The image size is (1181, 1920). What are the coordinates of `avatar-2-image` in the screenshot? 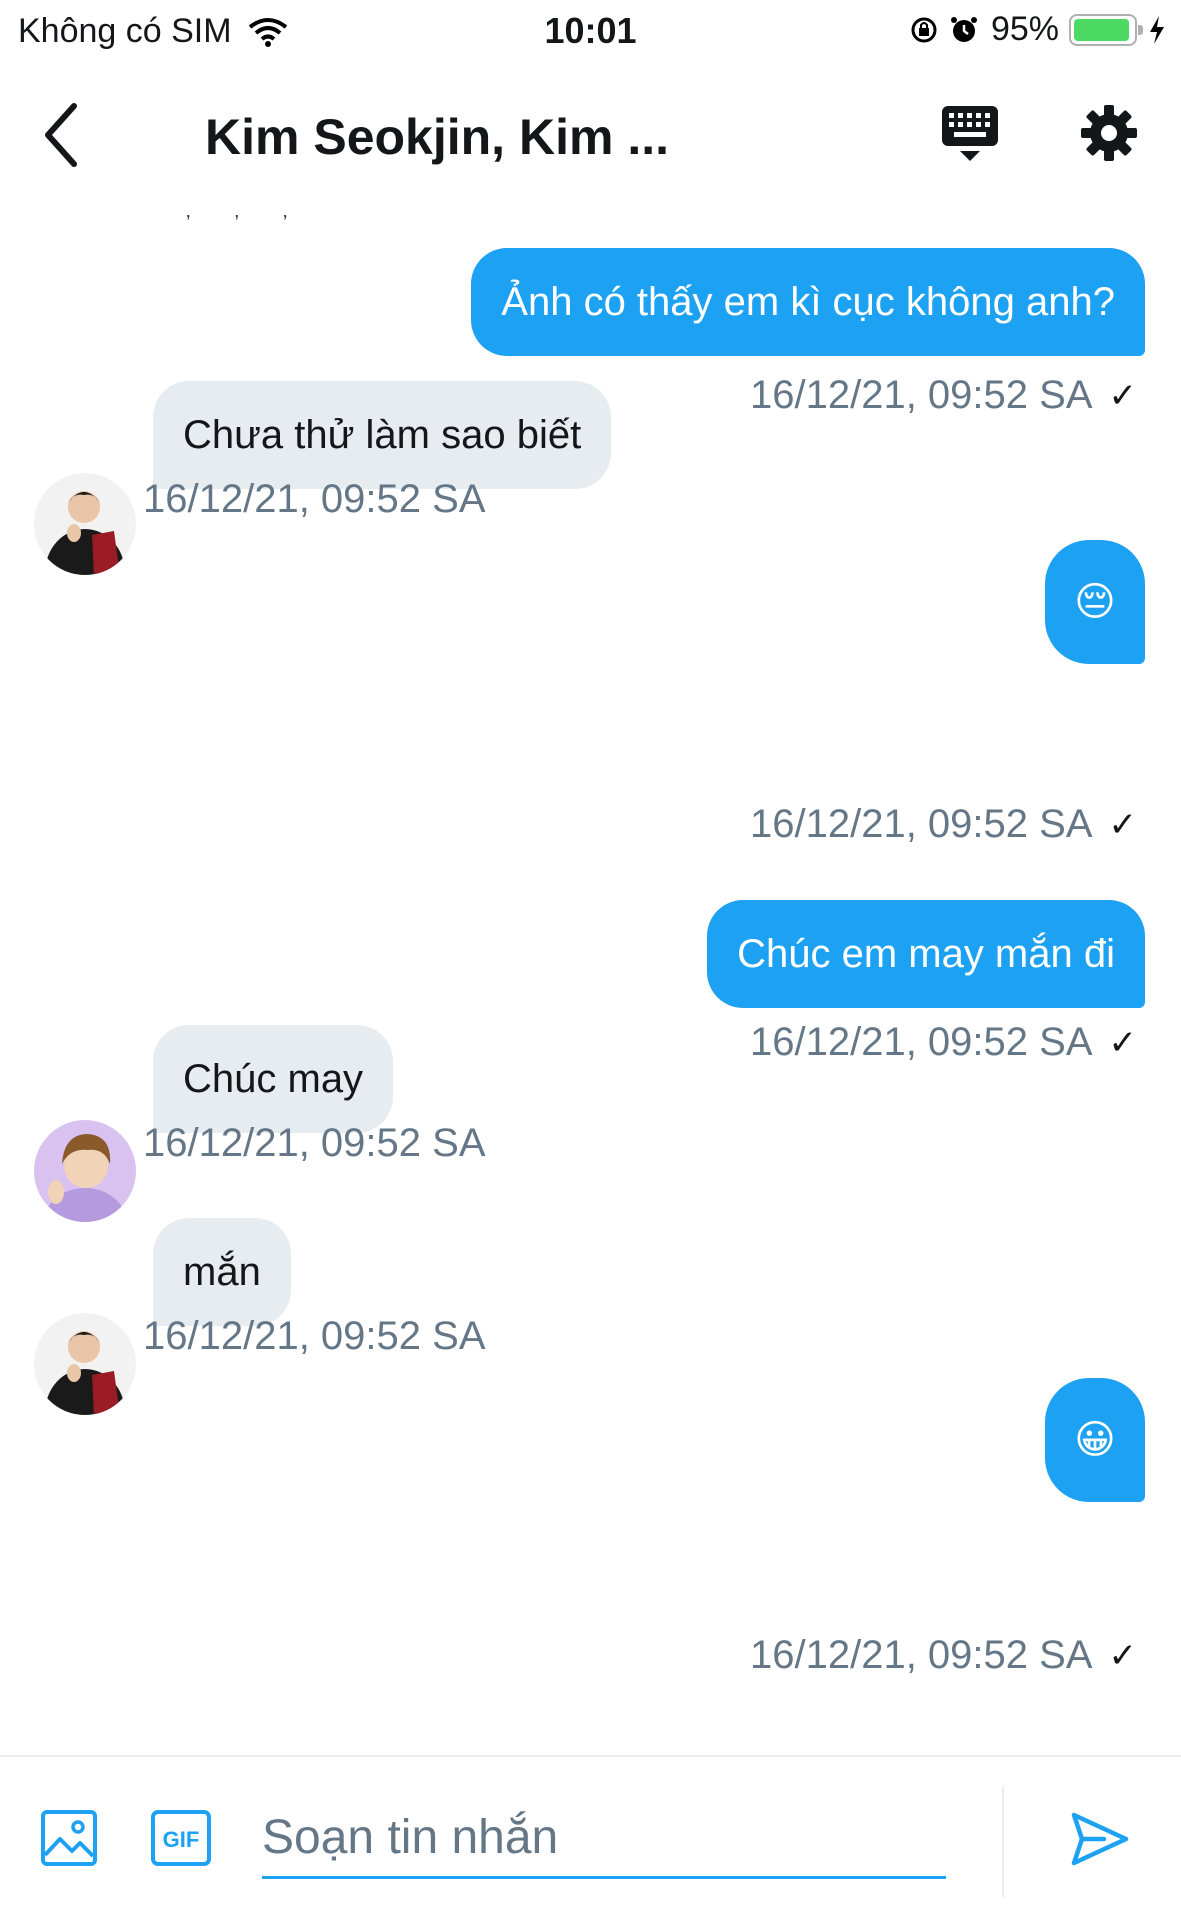 It's located at (85, 1171).